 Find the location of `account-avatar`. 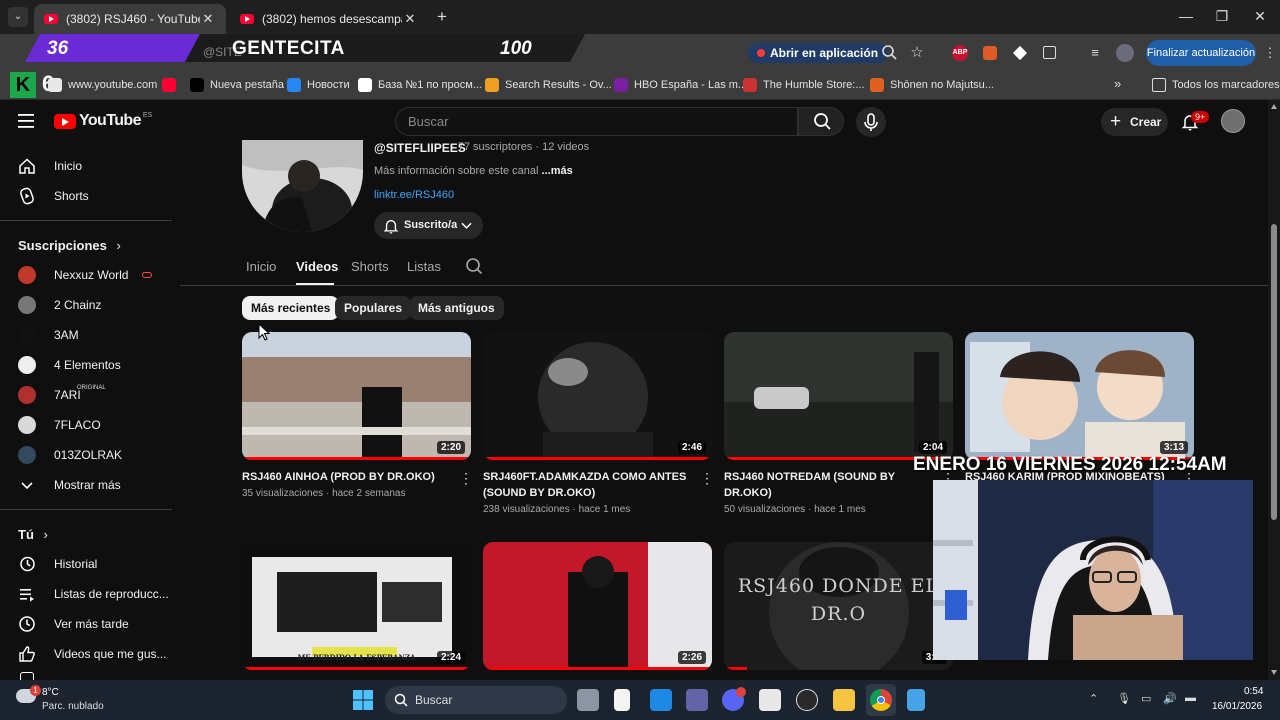

account-avatar is located at coordinates (1233, 121).